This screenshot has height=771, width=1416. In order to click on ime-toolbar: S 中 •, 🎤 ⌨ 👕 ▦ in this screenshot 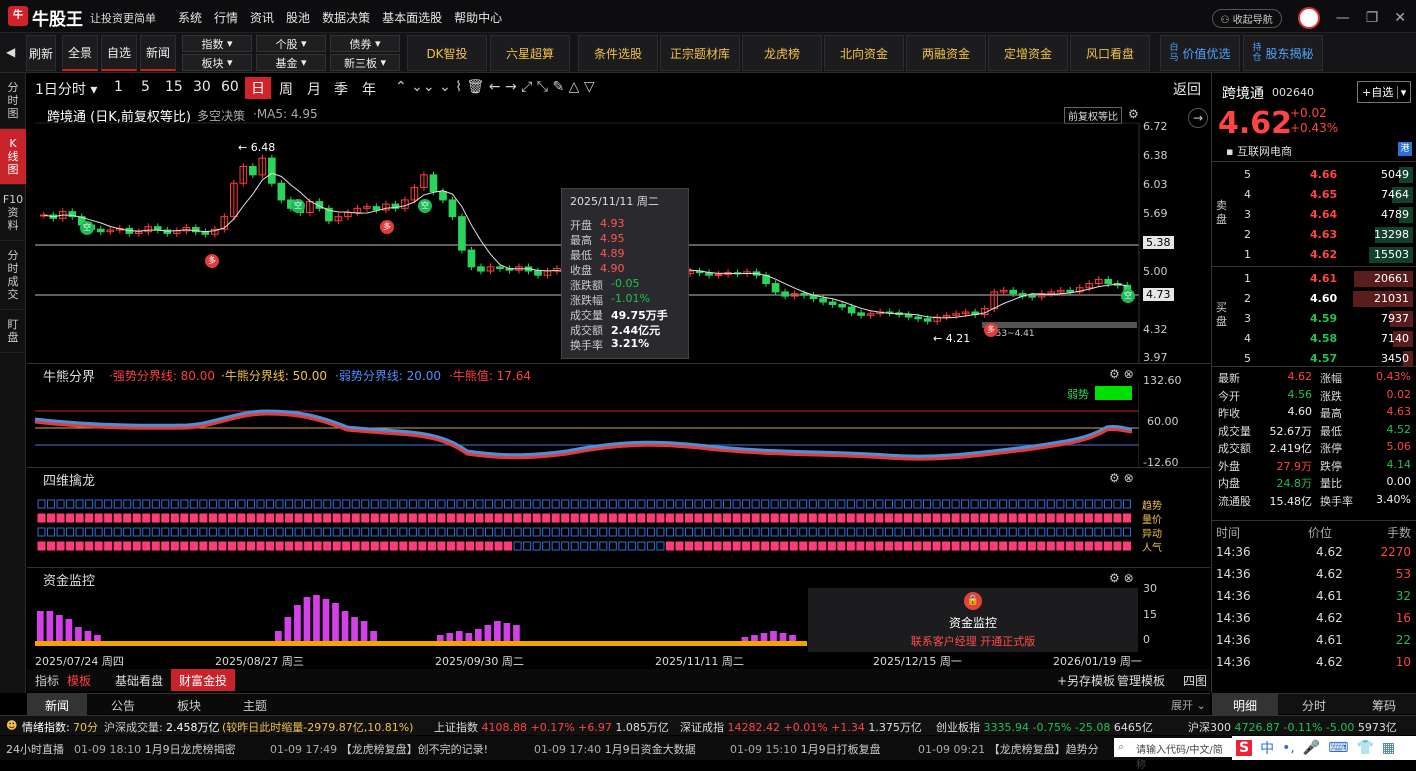, I will do `click(1324, 748)`.